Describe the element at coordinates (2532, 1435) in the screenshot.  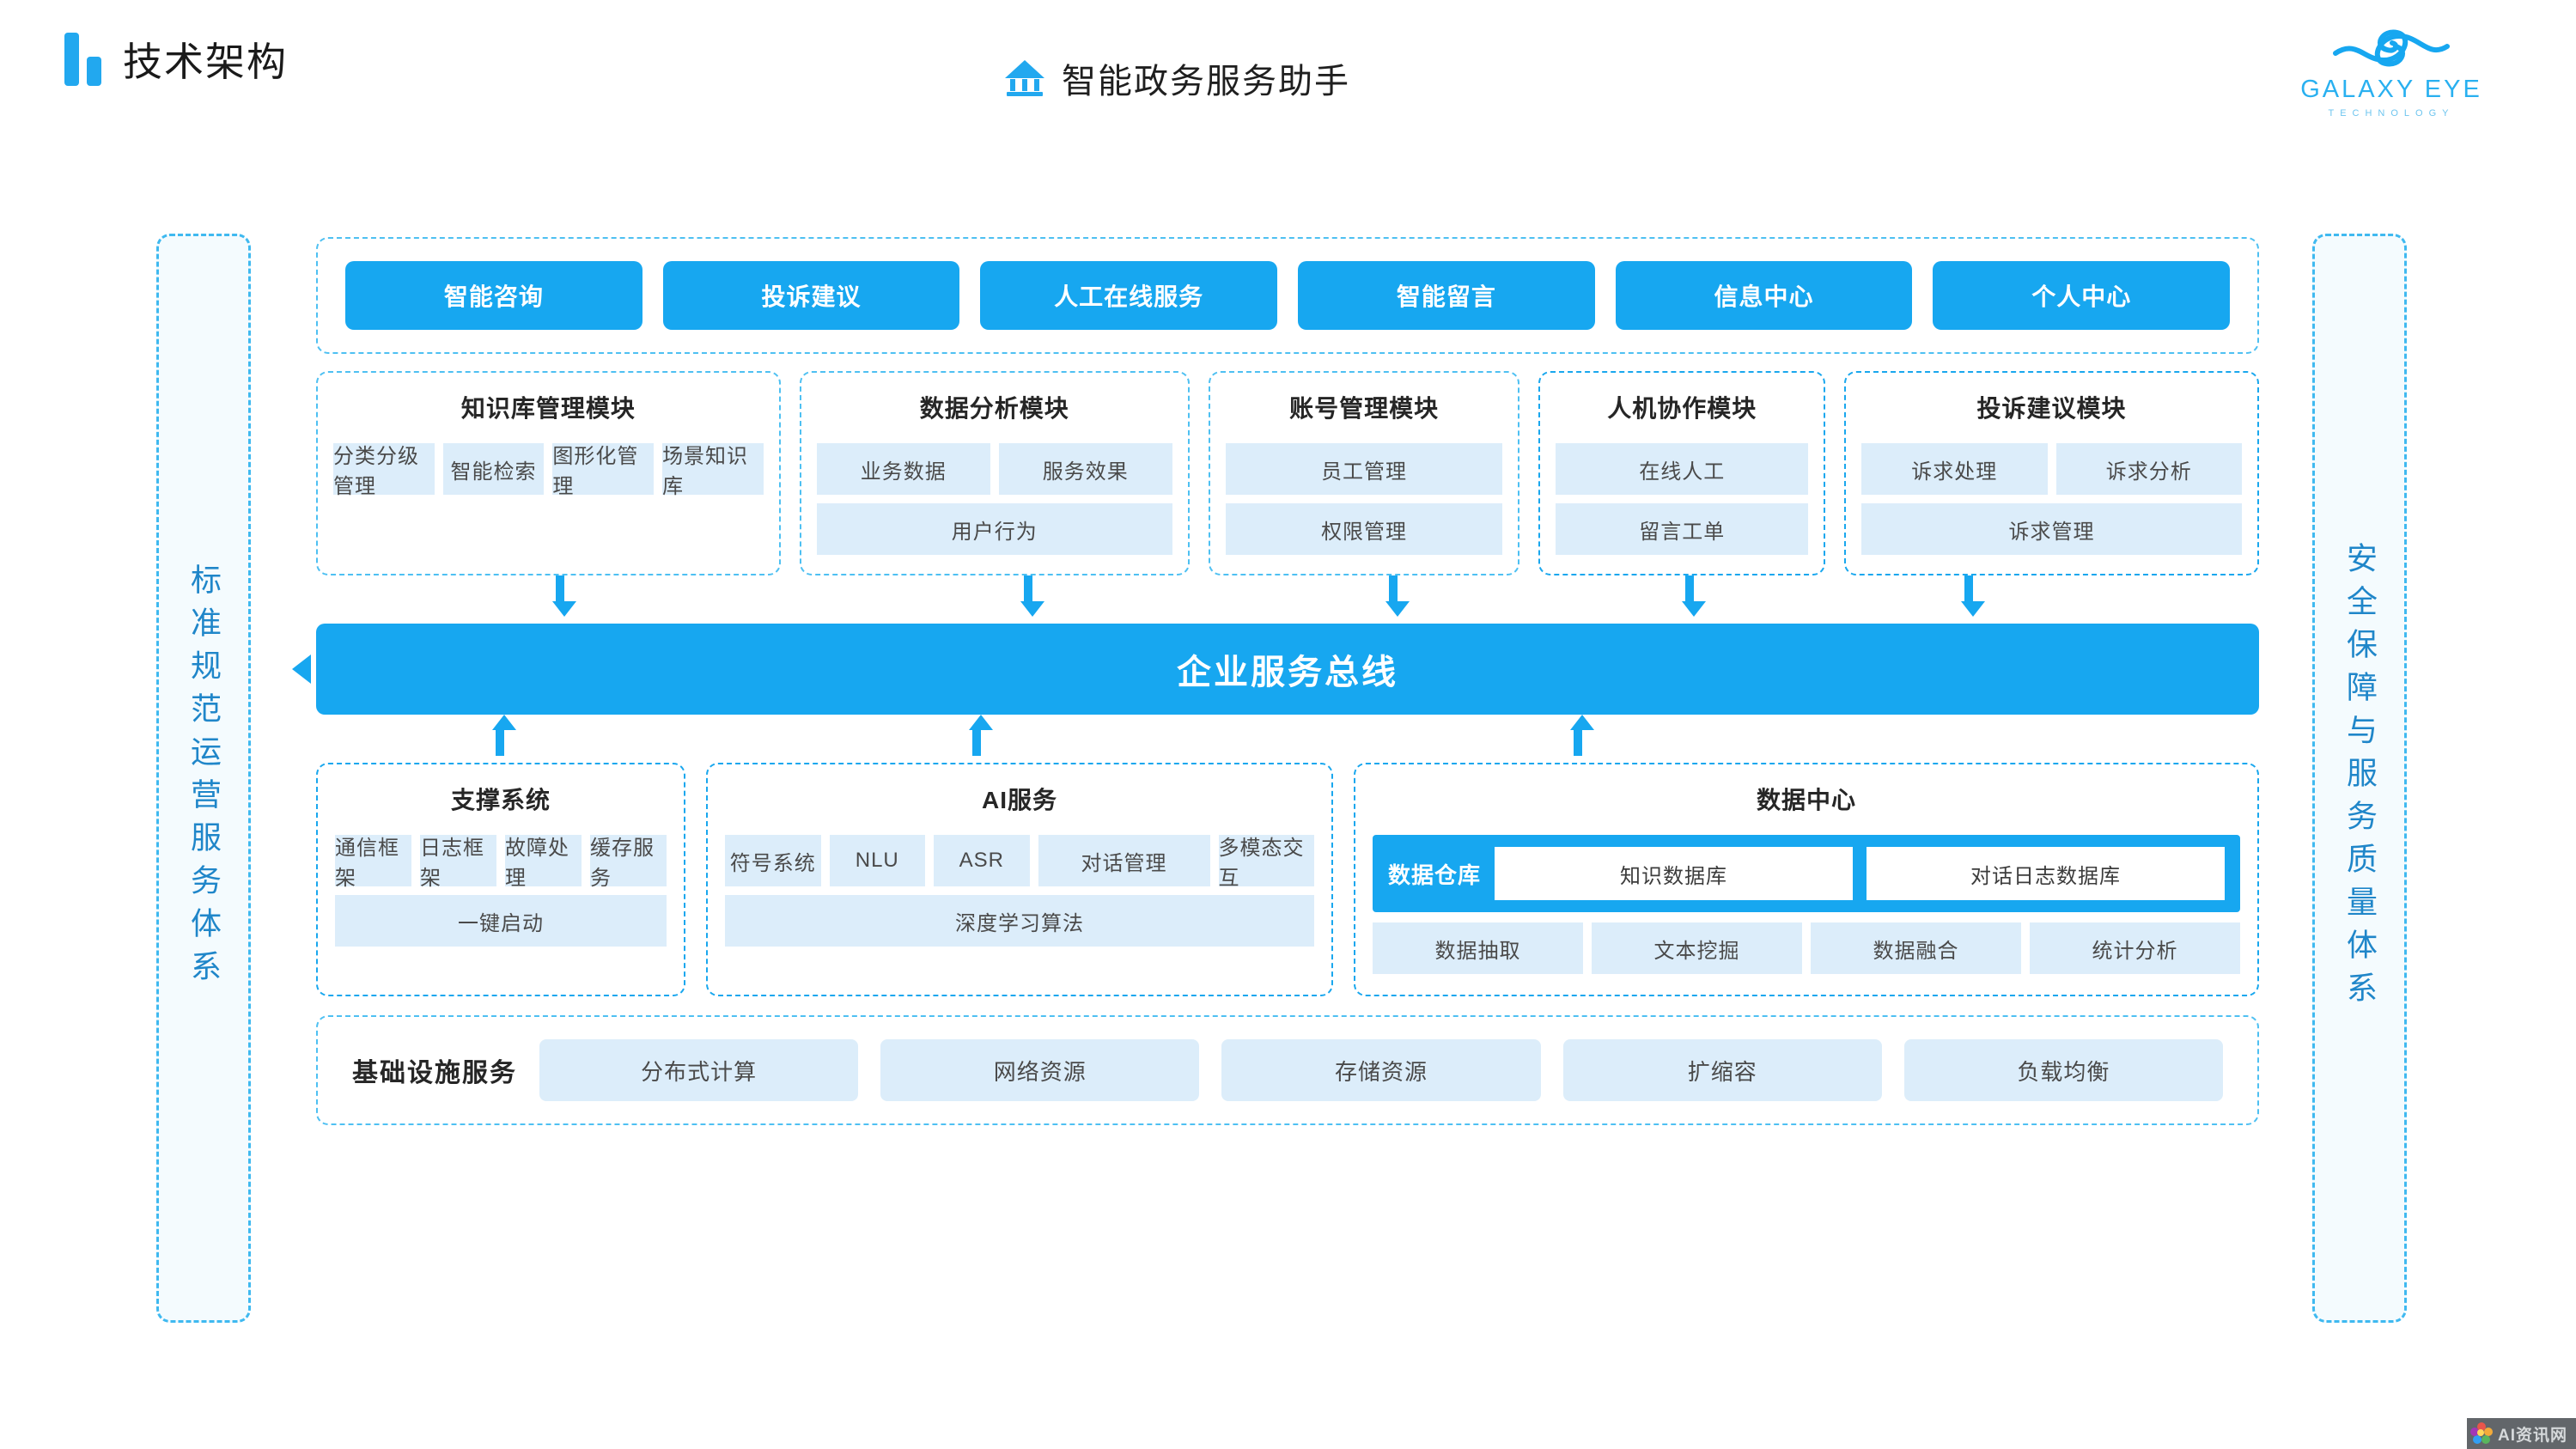
I see `watermark-text: AI资讯网` at that location.